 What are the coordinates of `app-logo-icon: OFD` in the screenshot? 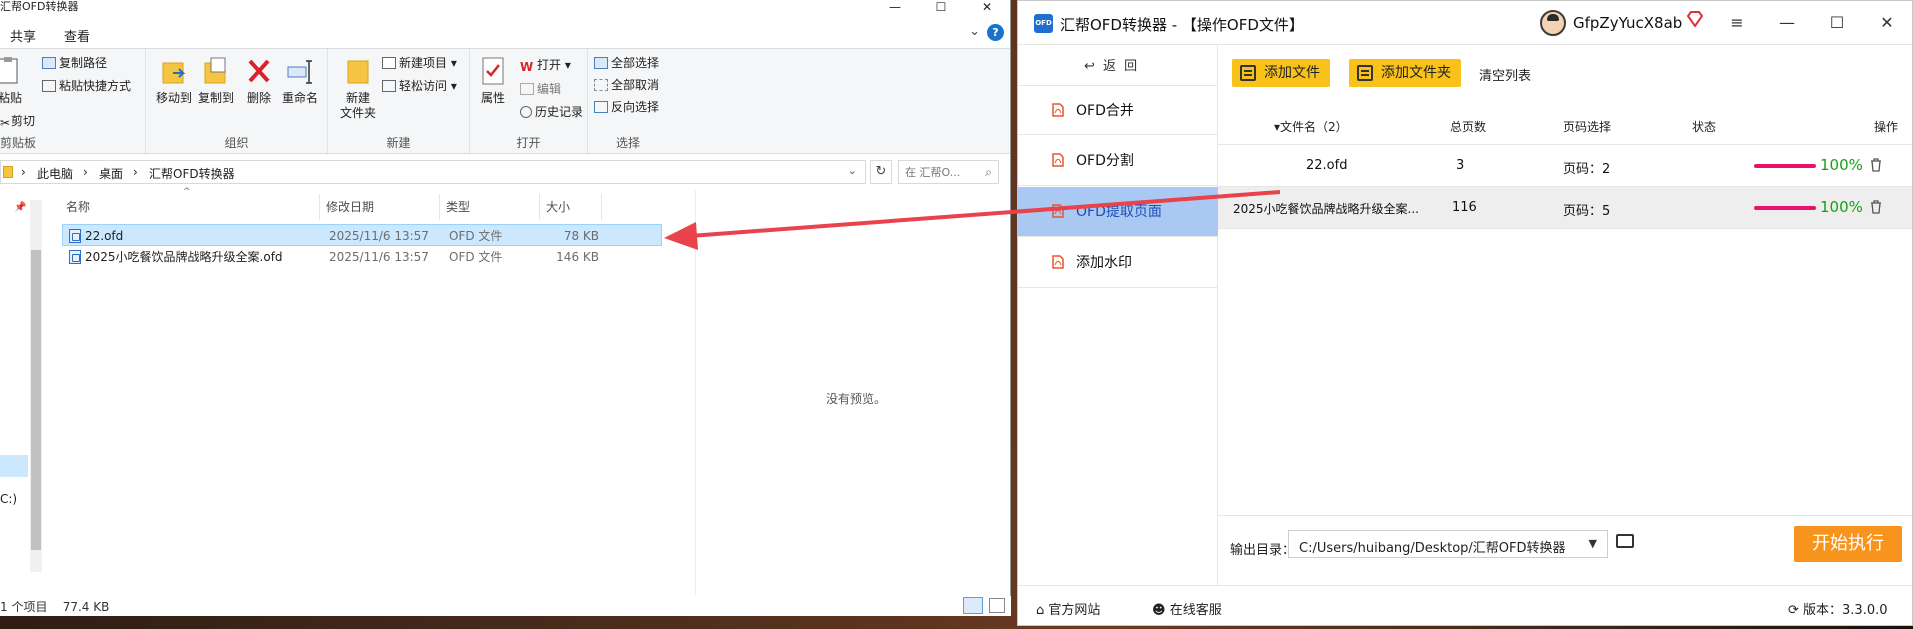 It's located at (1043, 23).